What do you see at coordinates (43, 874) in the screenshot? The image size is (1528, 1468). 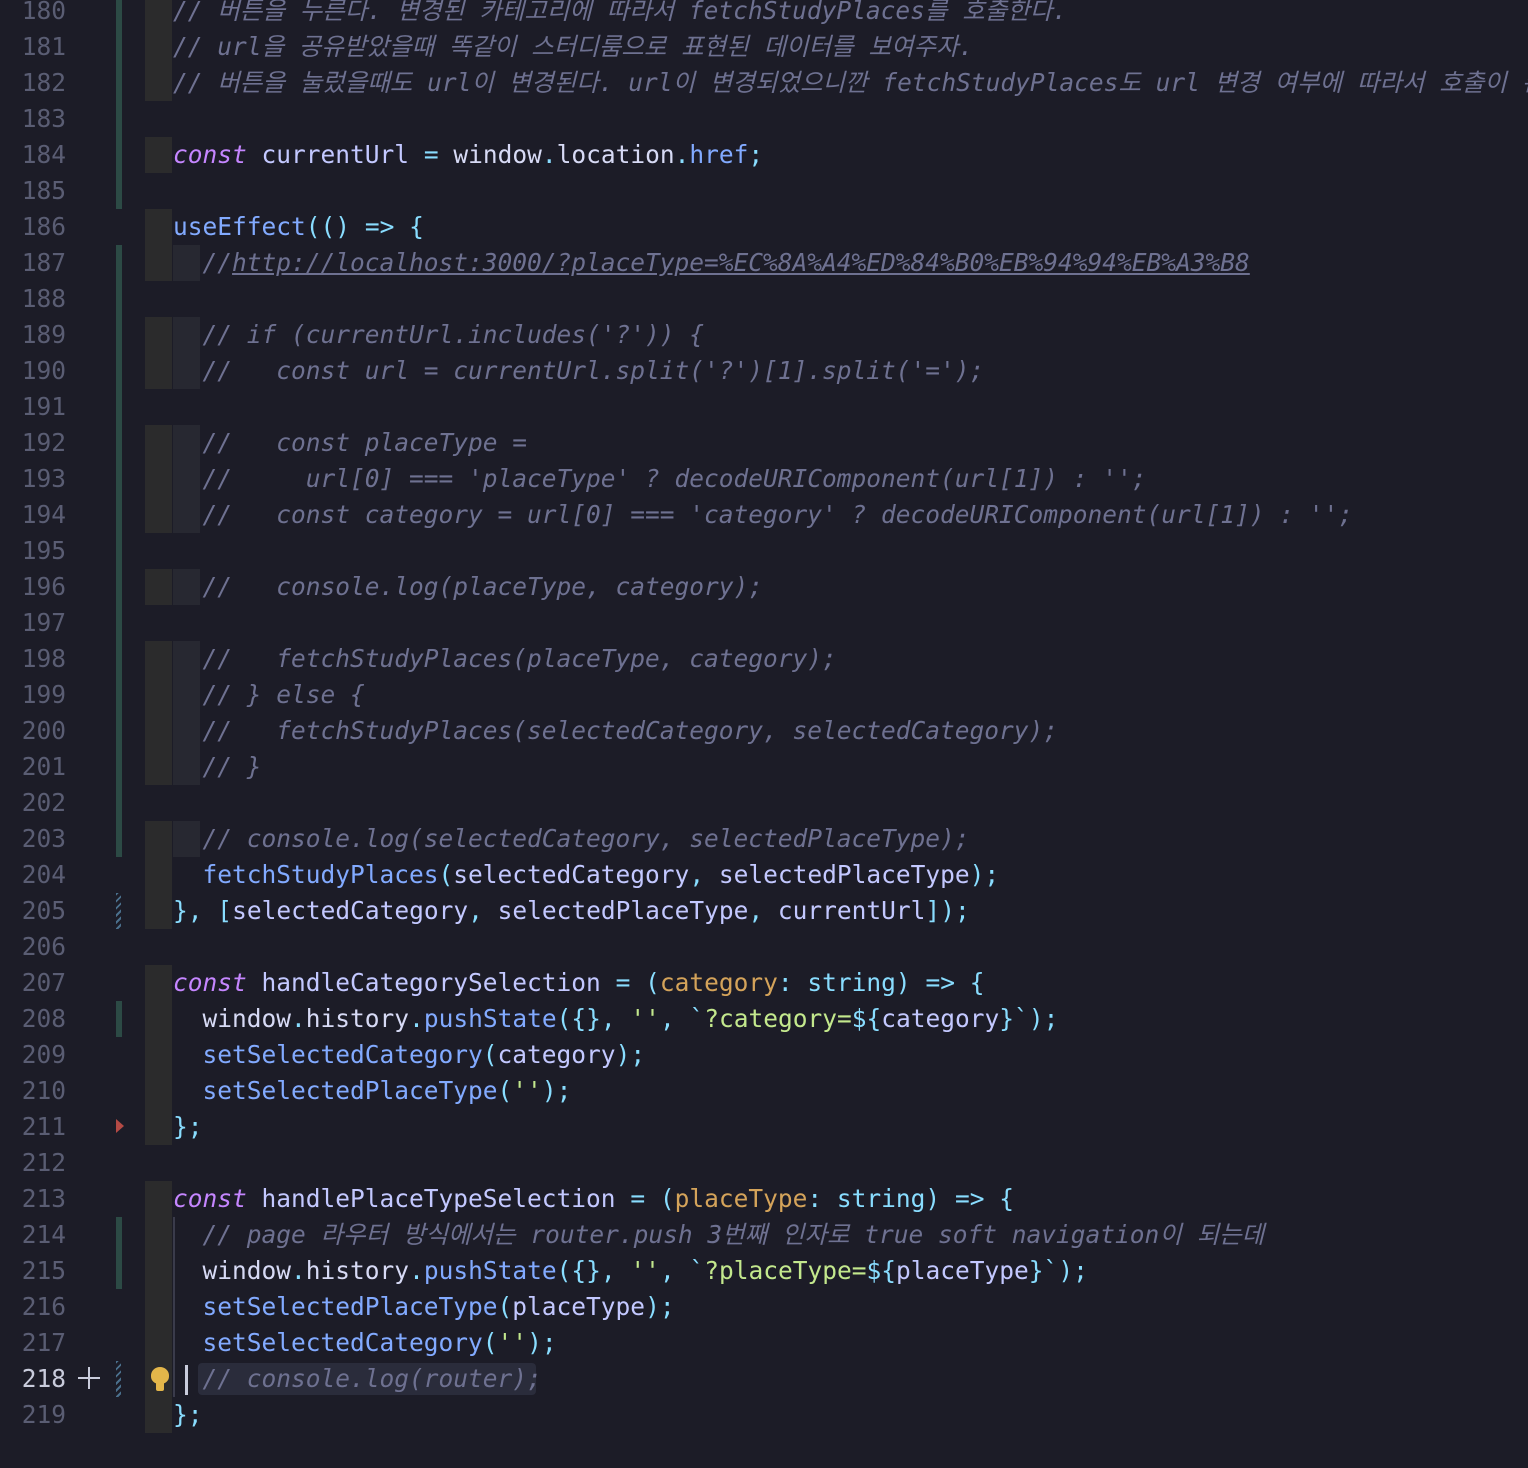 I see `line-number: 204` at bounding box center [43, 874].